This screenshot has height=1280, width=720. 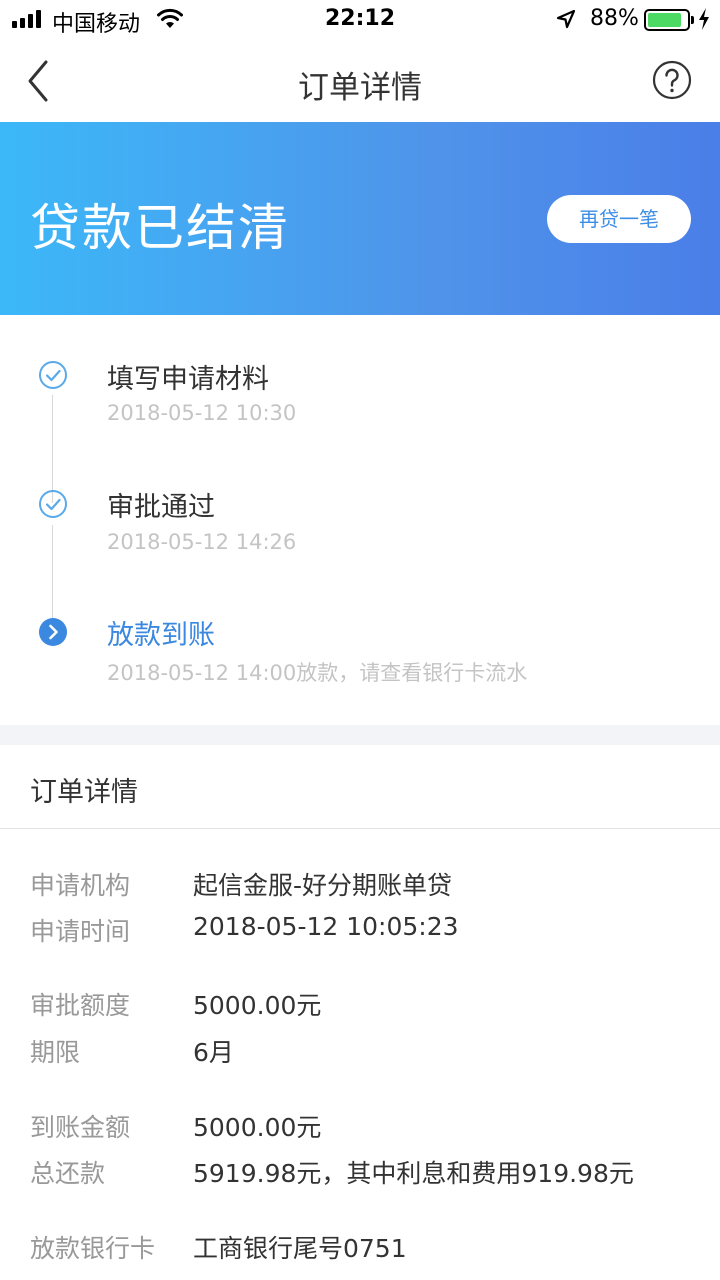 What do you see at coordinates (55, 1052) in the screenshot?
I see `detail-label: 期限` at bounding box center [55, 1052].